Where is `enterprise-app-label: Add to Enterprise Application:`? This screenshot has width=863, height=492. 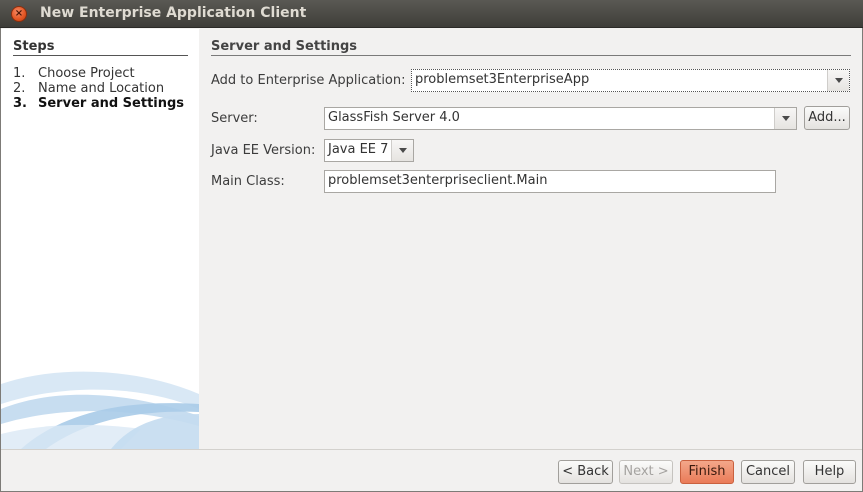
enterprise-app-label: Add to Enterprise Application: is located at coordinates (308, 80).